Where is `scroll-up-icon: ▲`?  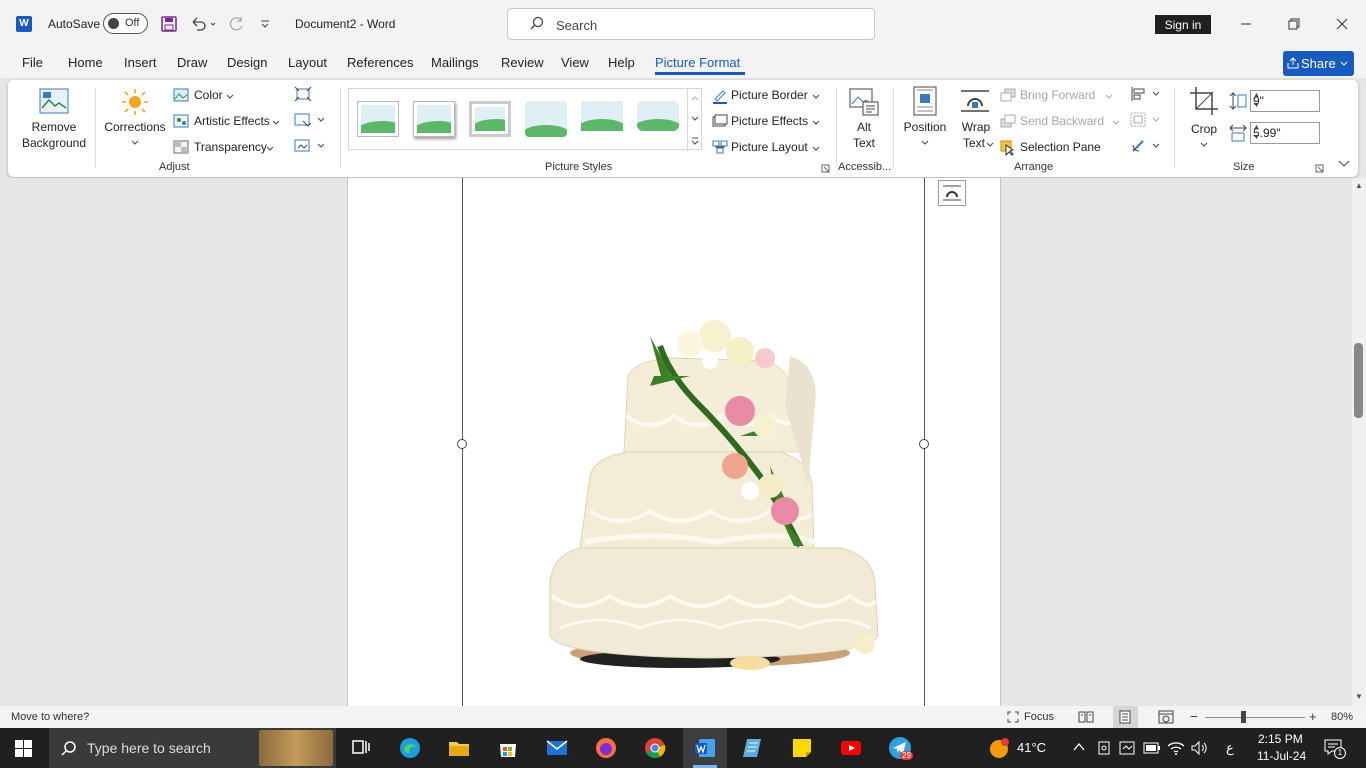
scroll-up-icon: ▲ is located at coordinates (1359, 185).